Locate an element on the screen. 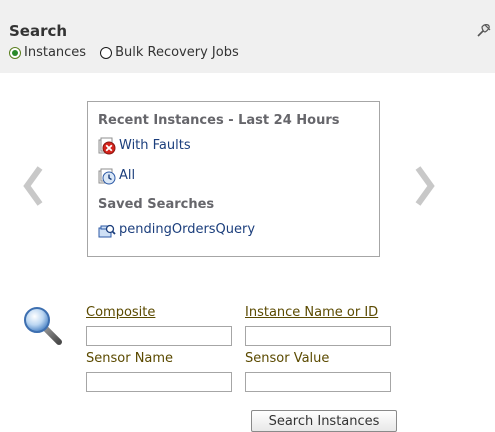  link-with-faults-label: With Faults is located at coordinates (155, 146).